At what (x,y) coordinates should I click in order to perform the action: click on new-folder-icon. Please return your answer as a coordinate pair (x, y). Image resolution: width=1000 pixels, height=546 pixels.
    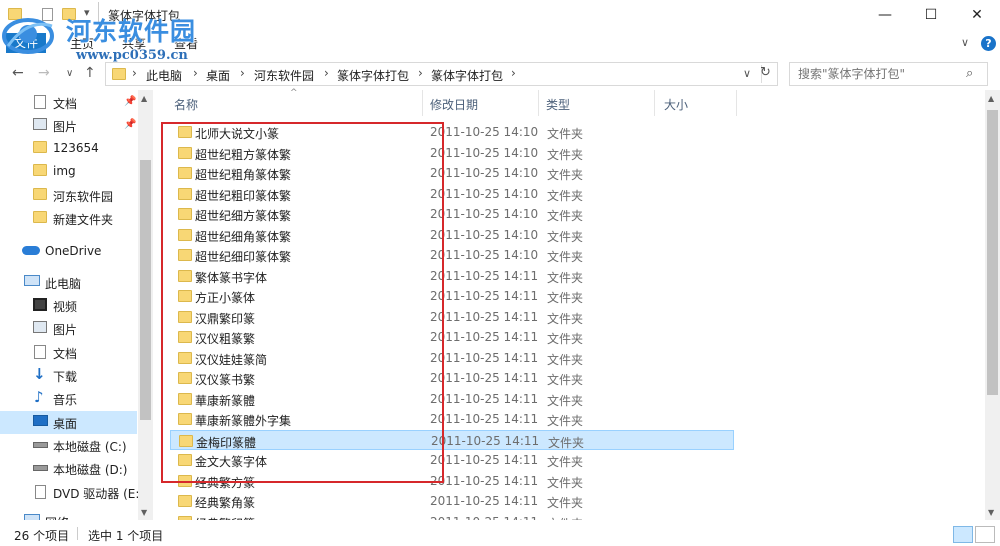
    Looking at the image, I should click on (69, 14).